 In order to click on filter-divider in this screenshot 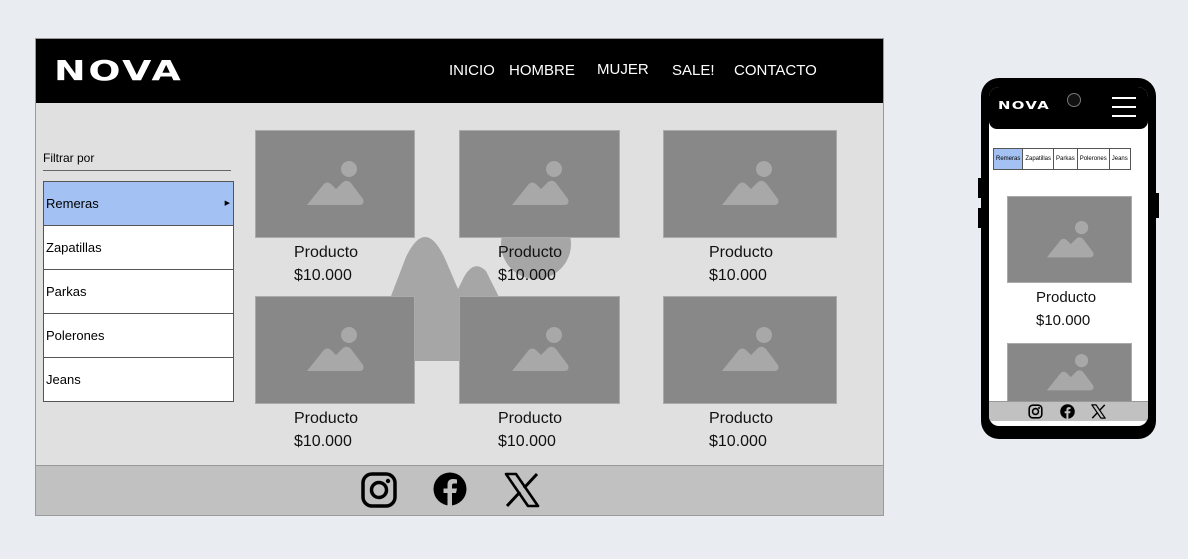, I will do `click(137, 170)`.